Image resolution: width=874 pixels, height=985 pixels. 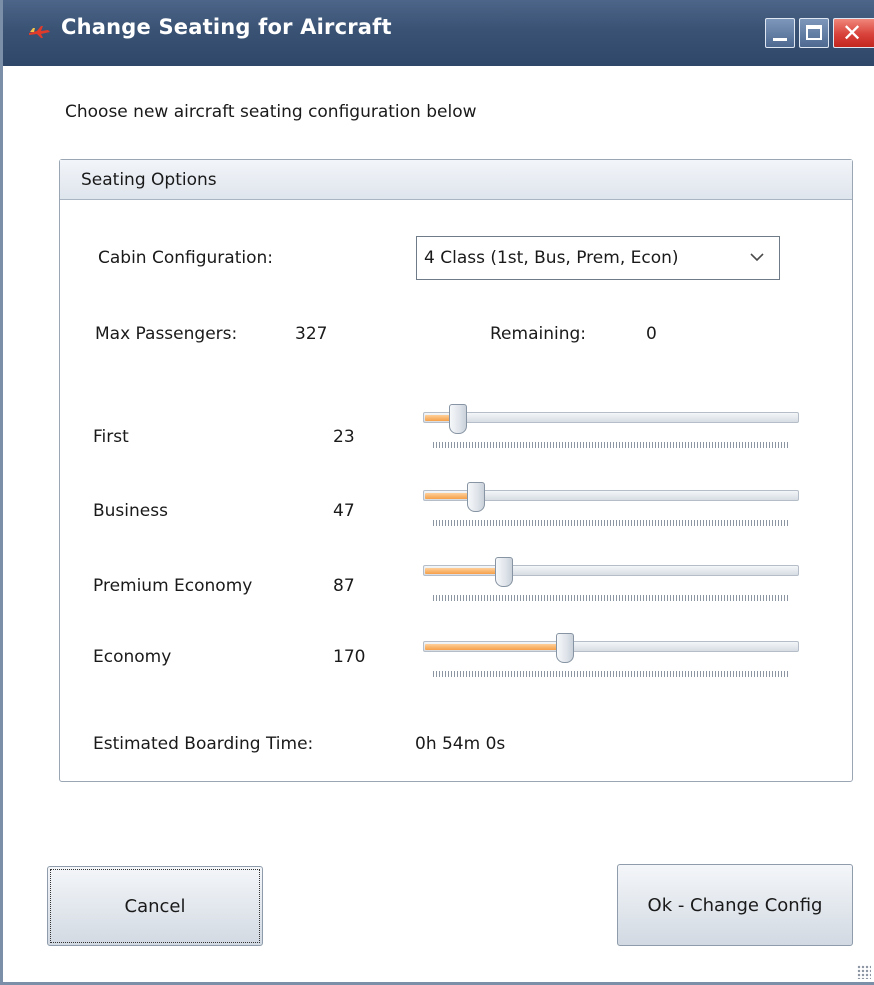 I want to click on aircraft-icon, so click(x=39, y=32).